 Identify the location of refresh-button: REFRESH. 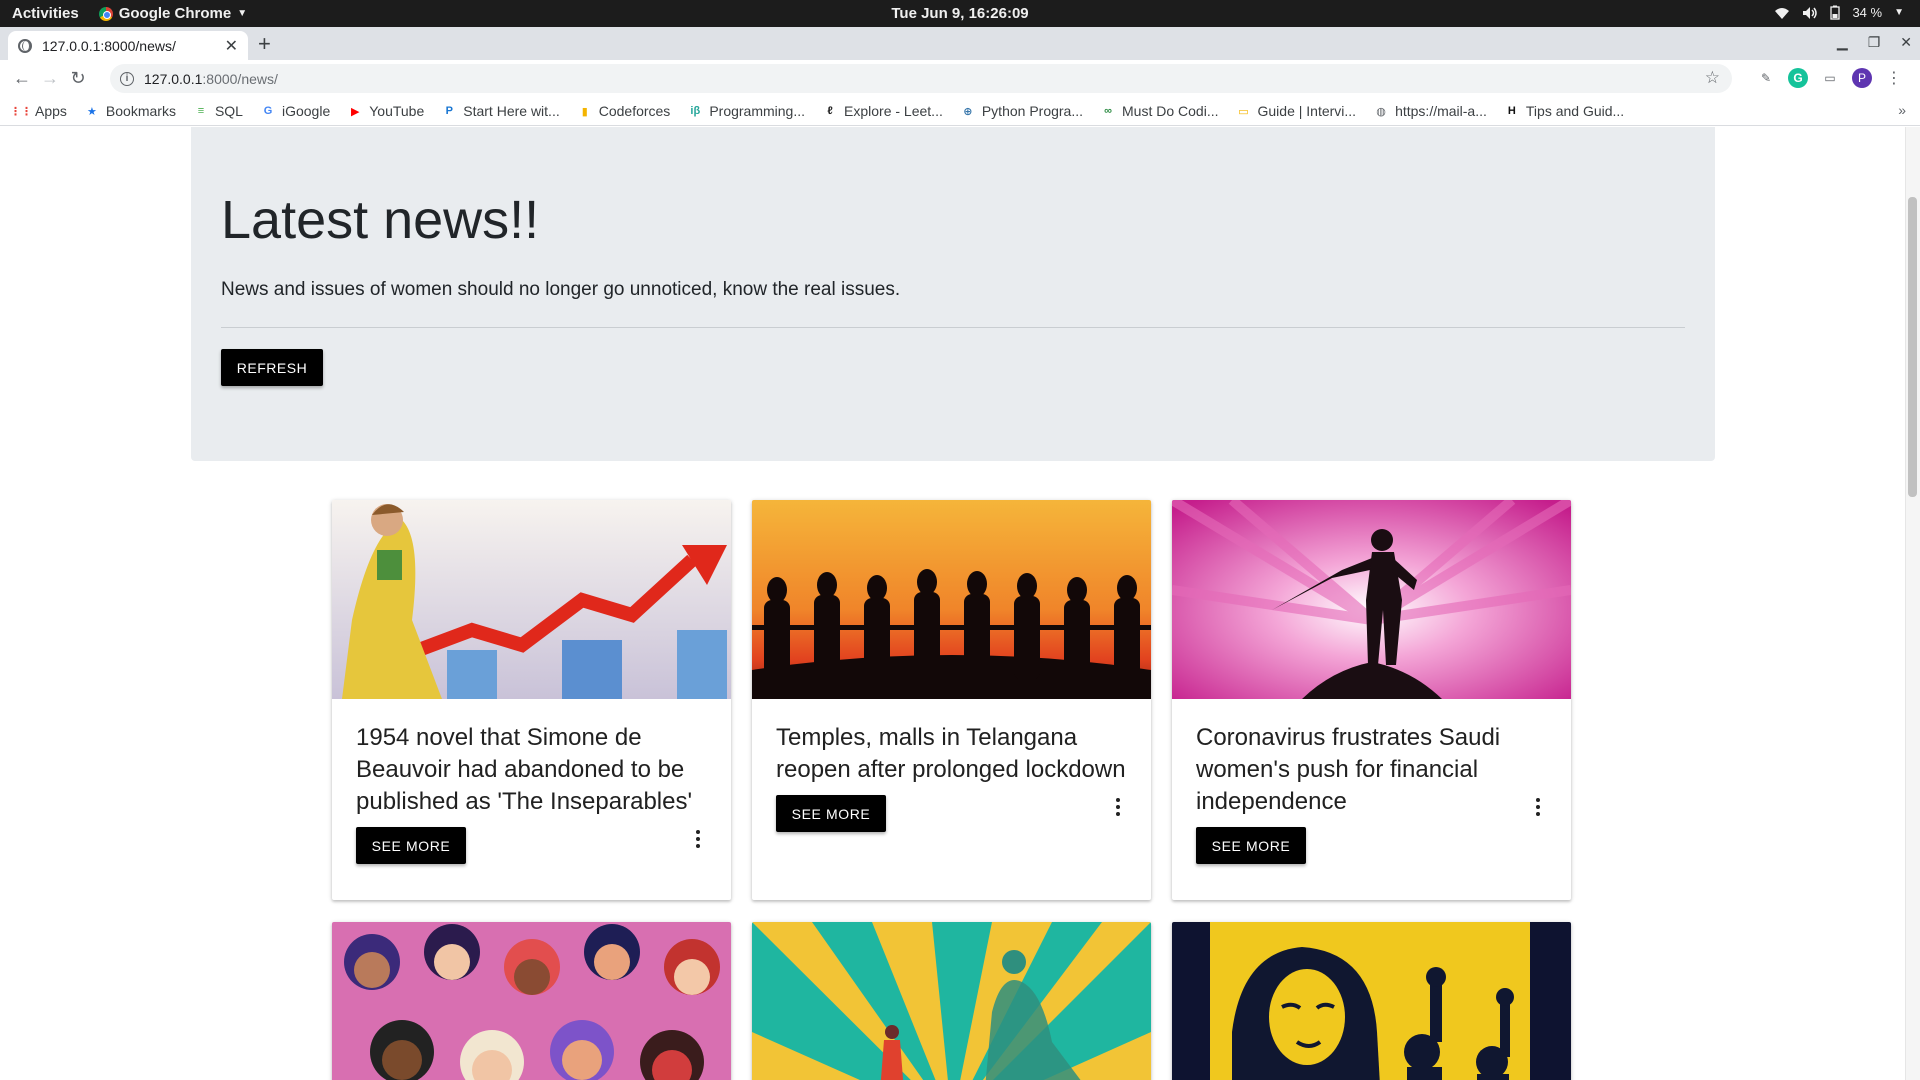
(272, 367).